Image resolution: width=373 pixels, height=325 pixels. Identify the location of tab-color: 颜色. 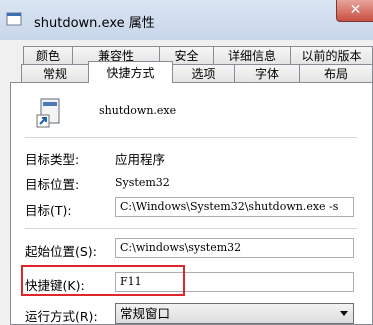
(48, 55).